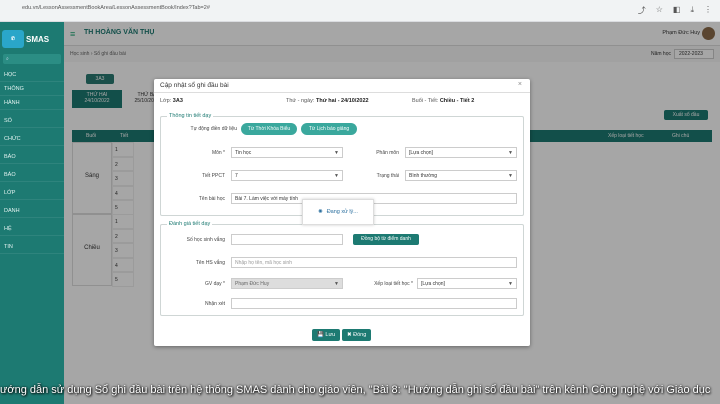  I want to click on sidebar-item-7: BÁO, so click(32, 175).